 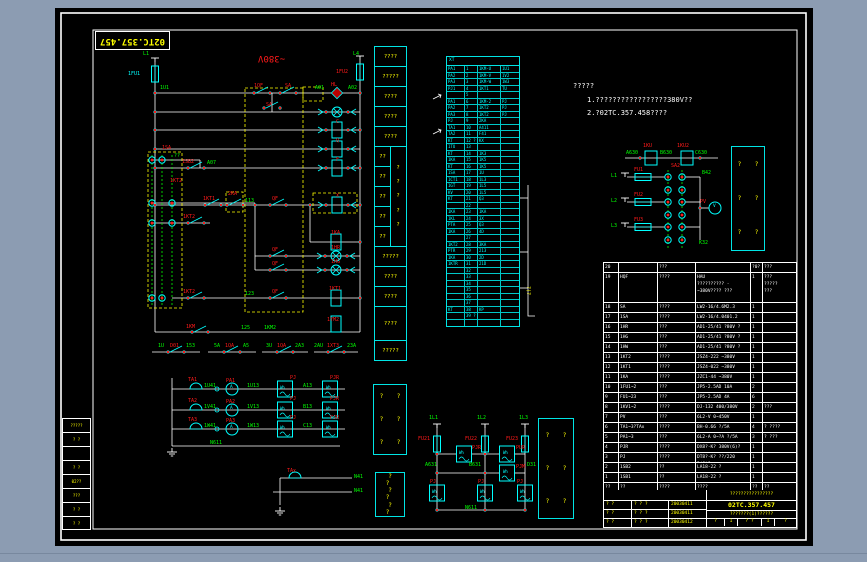 What do you see at coordinates (707, 173) in the screenshot?
I see `schematic-label: B42` at bounding box center [707, 173].